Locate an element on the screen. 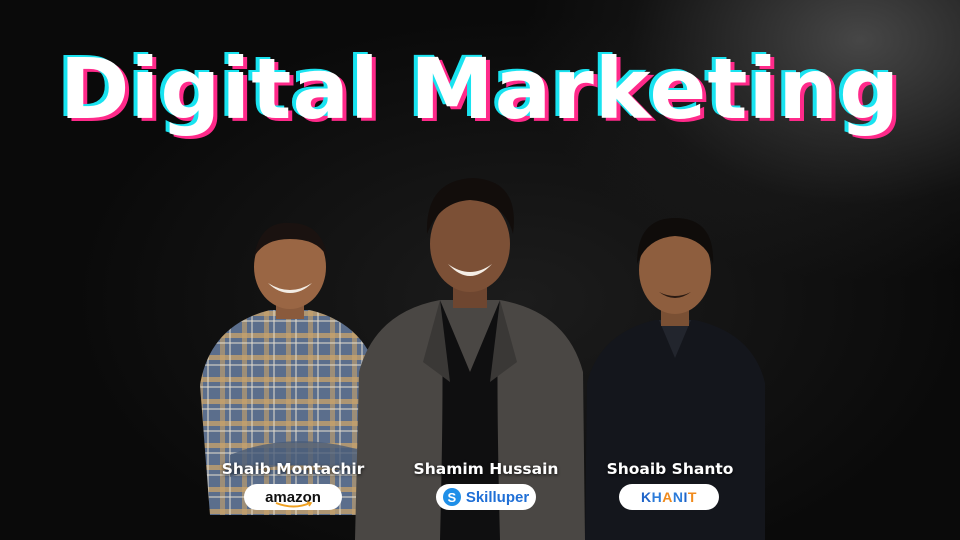 The width and height of the screenshot is (960, 540). company-badge-khanit: KHANIT is located at coordinates (669, 497).